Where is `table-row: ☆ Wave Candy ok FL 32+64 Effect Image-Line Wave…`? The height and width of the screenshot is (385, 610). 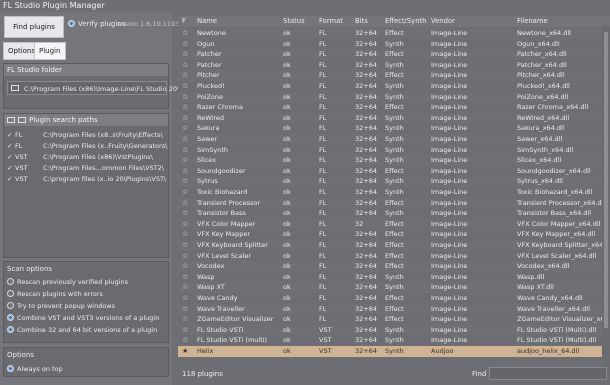 table-row: ☆ Wave Candy ok FL 32+64 Effect Image-Line Wave… is located at coordinates (390, 298).